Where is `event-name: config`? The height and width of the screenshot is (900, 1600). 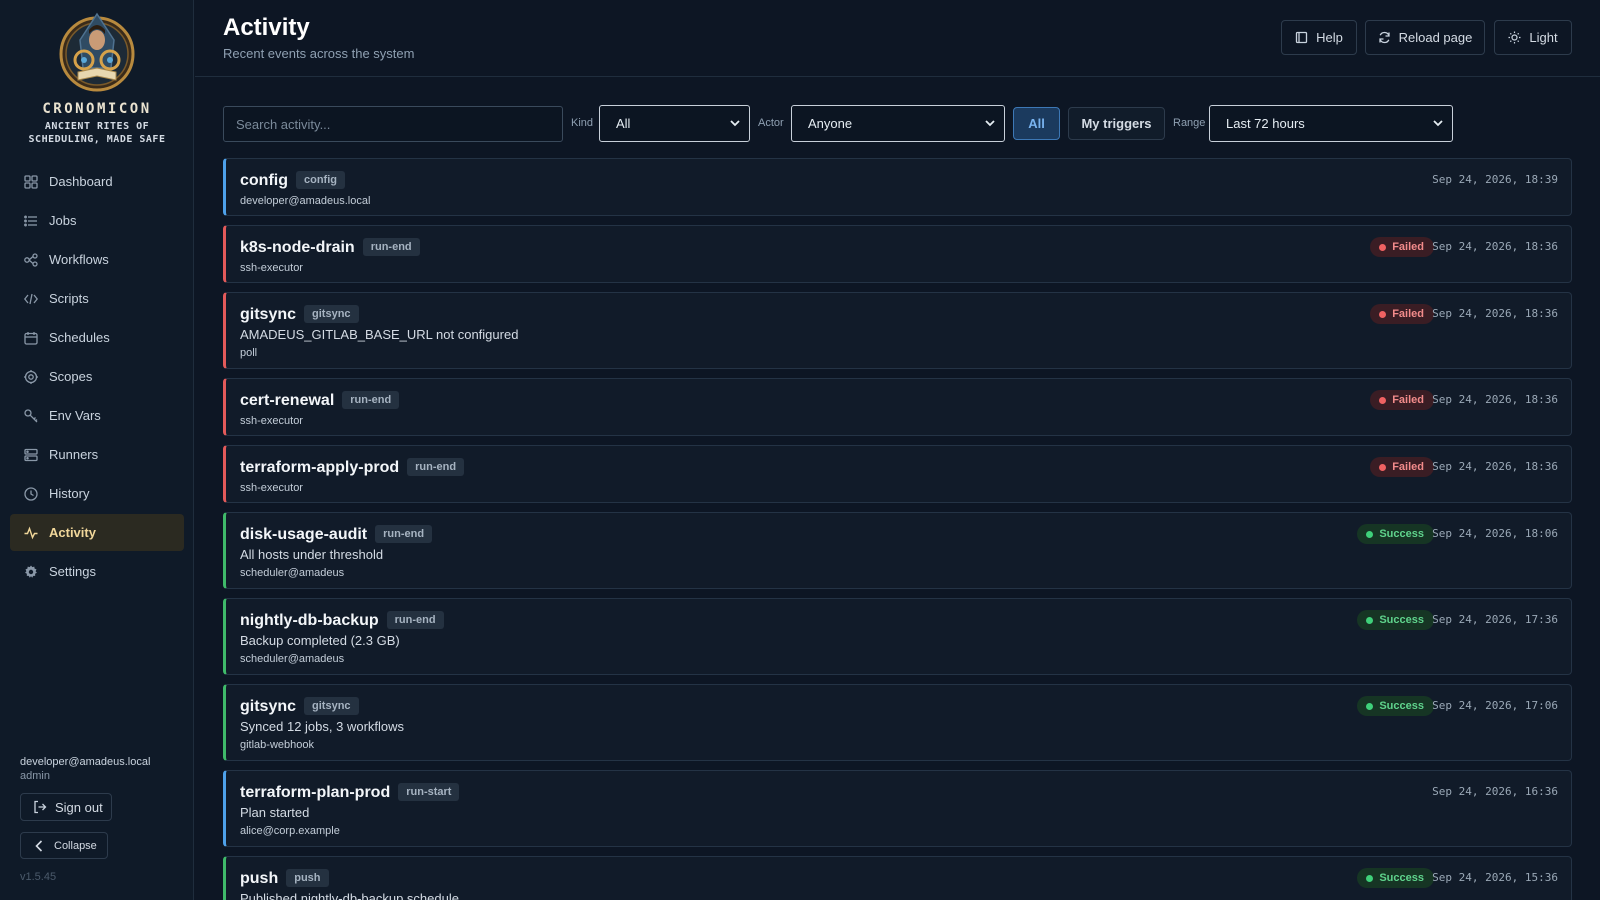
event-name: config is located at coordinates (264, 180).